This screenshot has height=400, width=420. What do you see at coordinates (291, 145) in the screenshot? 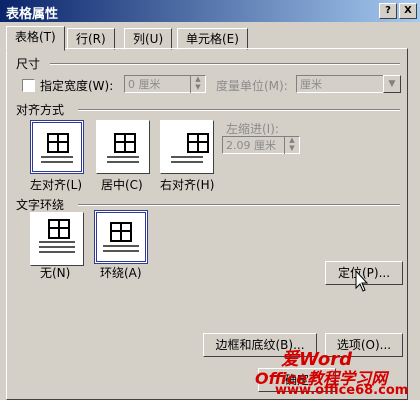
I see `indent-spinner: ▲ ▼` at bounding box center [291, 145].